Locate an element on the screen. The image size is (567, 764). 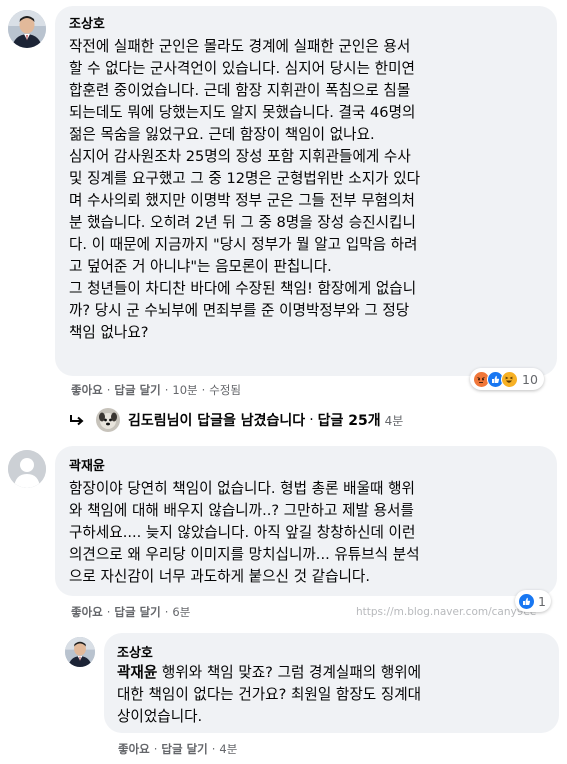
comment-line: 곽재윤 행위와 책임 맞죠? 그럼 경계실패의 행위에 is located at coordinates (269, 673).